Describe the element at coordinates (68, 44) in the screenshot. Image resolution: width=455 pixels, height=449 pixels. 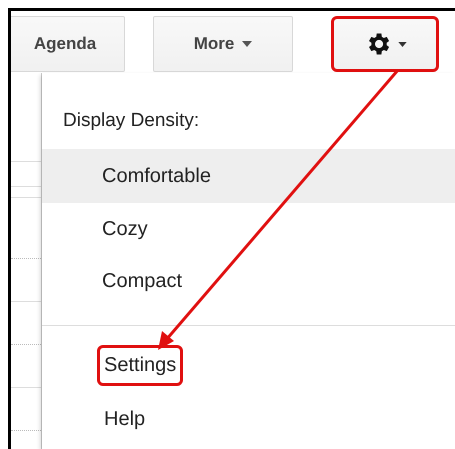
I see `agenda-button: Agenda` at that location.